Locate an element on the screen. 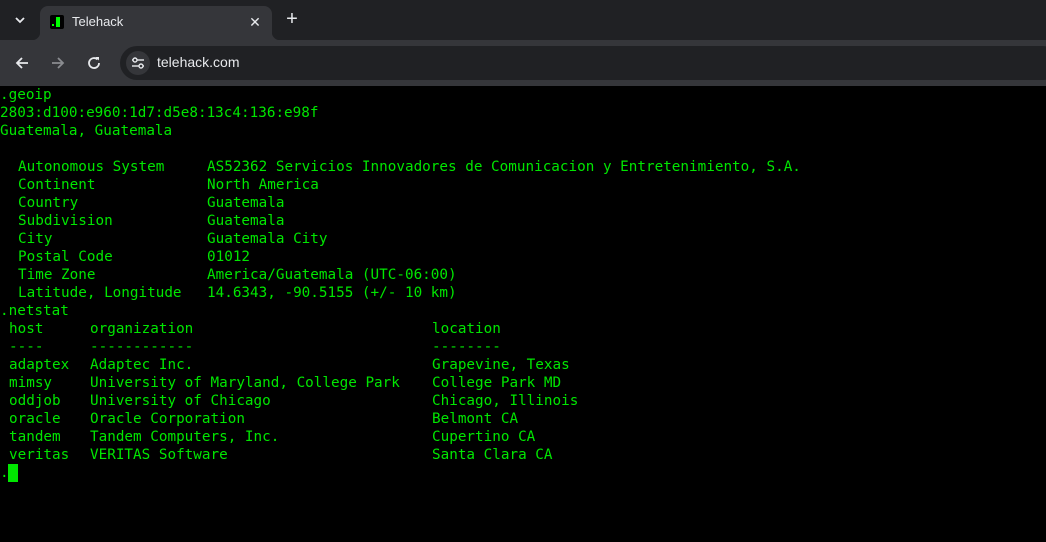 This screenshot has height=542, width=1046. netstat-host: veritas is located at coordinates (39, 455).